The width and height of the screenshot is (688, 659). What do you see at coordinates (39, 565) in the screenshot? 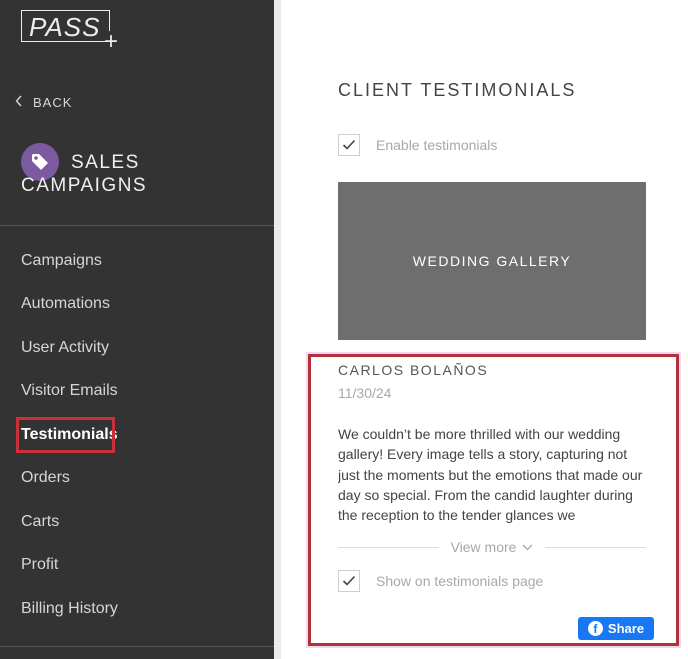
I see `sidebar-item-profit: Profit` at bounding box center [39, 565].